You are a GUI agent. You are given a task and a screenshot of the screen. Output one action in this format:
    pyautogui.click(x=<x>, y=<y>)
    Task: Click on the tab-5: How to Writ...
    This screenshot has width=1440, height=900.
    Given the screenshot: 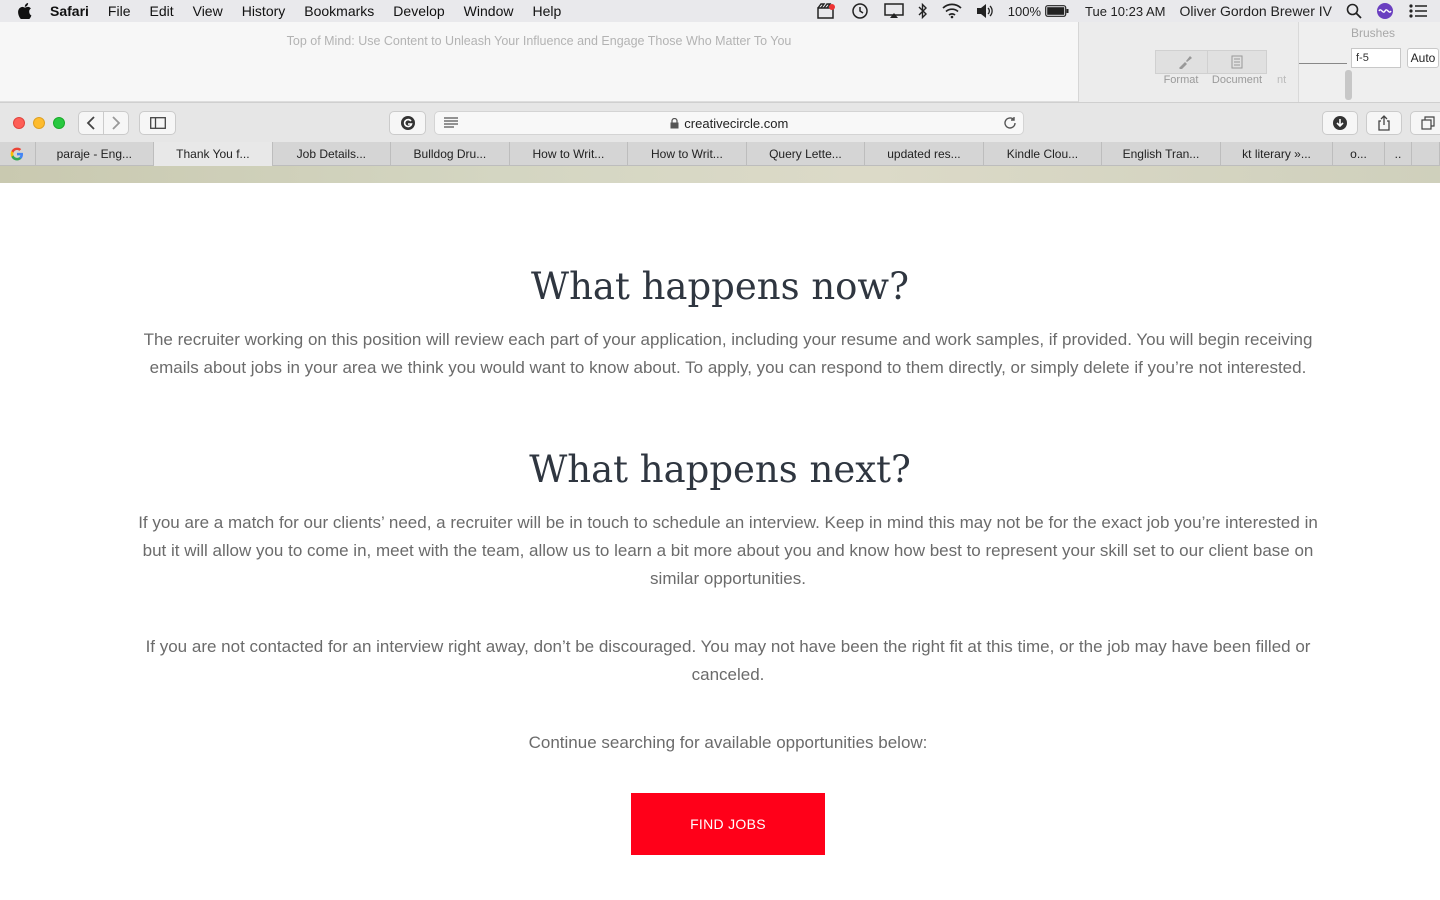 What is the action you would take?
    pyautogui.click(x=687, y=154)
    